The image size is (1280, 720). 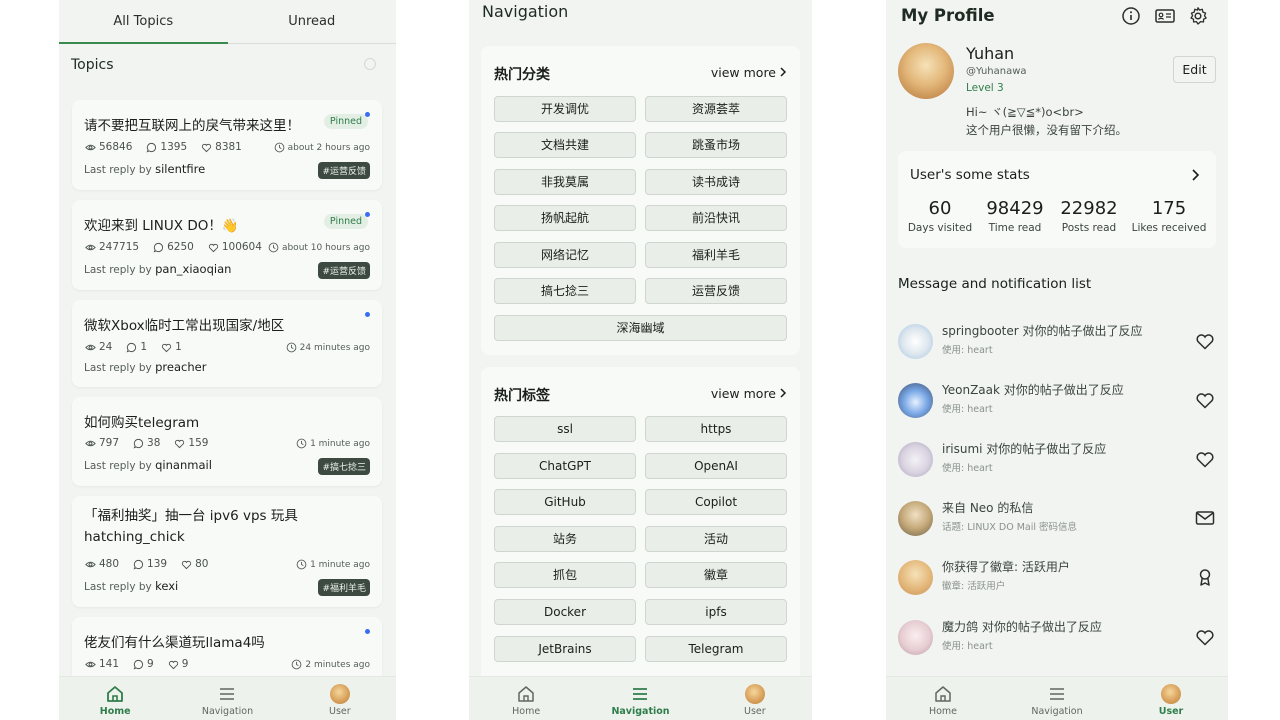 I want to click on time-text: about 2 hours ago, so click(x=328, y=147).